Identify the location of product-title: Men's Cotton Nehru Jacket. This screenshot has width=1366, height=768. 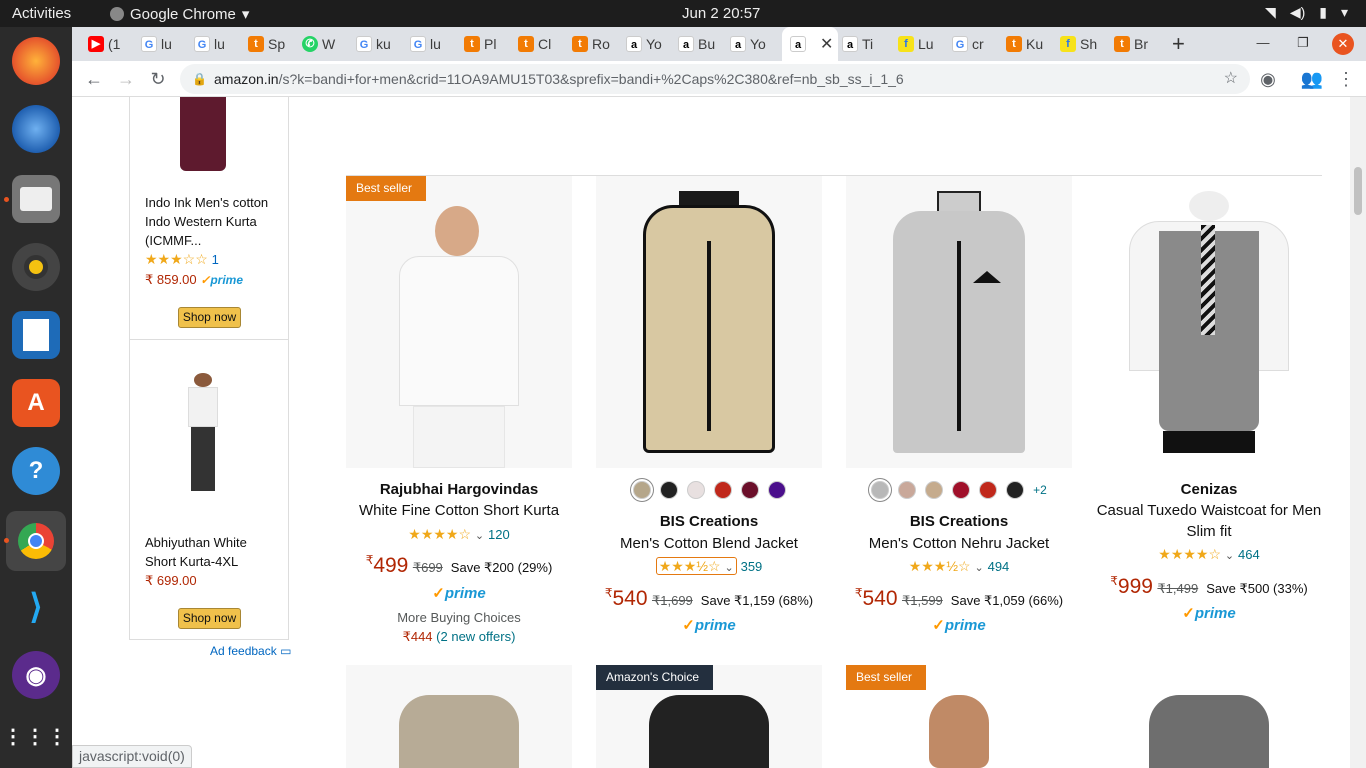
(959, 543).